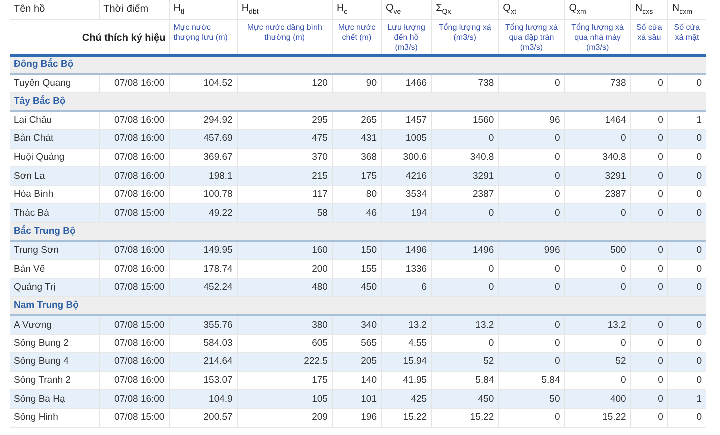  Describe the element at coordinates (55, 250) in the screenshot. I see `table-cell: Trung Sơn` at that location.